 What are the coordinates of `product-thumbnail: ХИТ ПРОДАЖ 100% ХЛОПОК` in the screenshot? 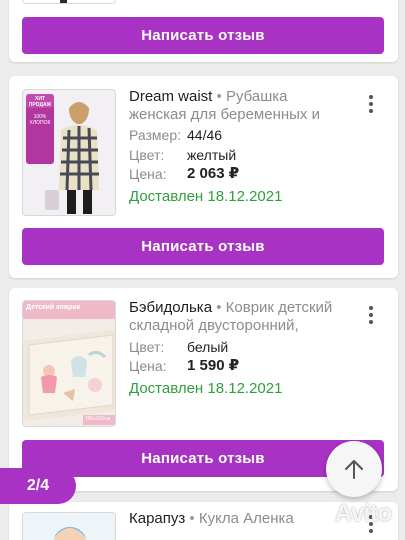 It's located at (69, 152).